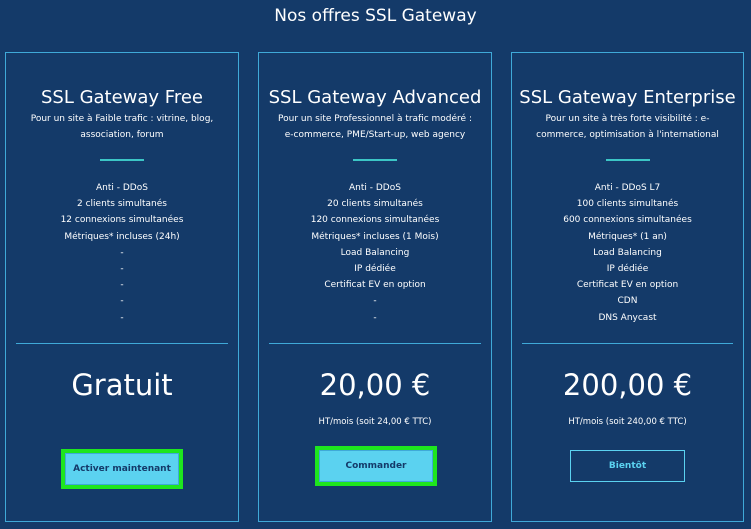 This screenshot has height=529, width=751. I want to click on offer-price: 200,00 €, so click(627, 385).